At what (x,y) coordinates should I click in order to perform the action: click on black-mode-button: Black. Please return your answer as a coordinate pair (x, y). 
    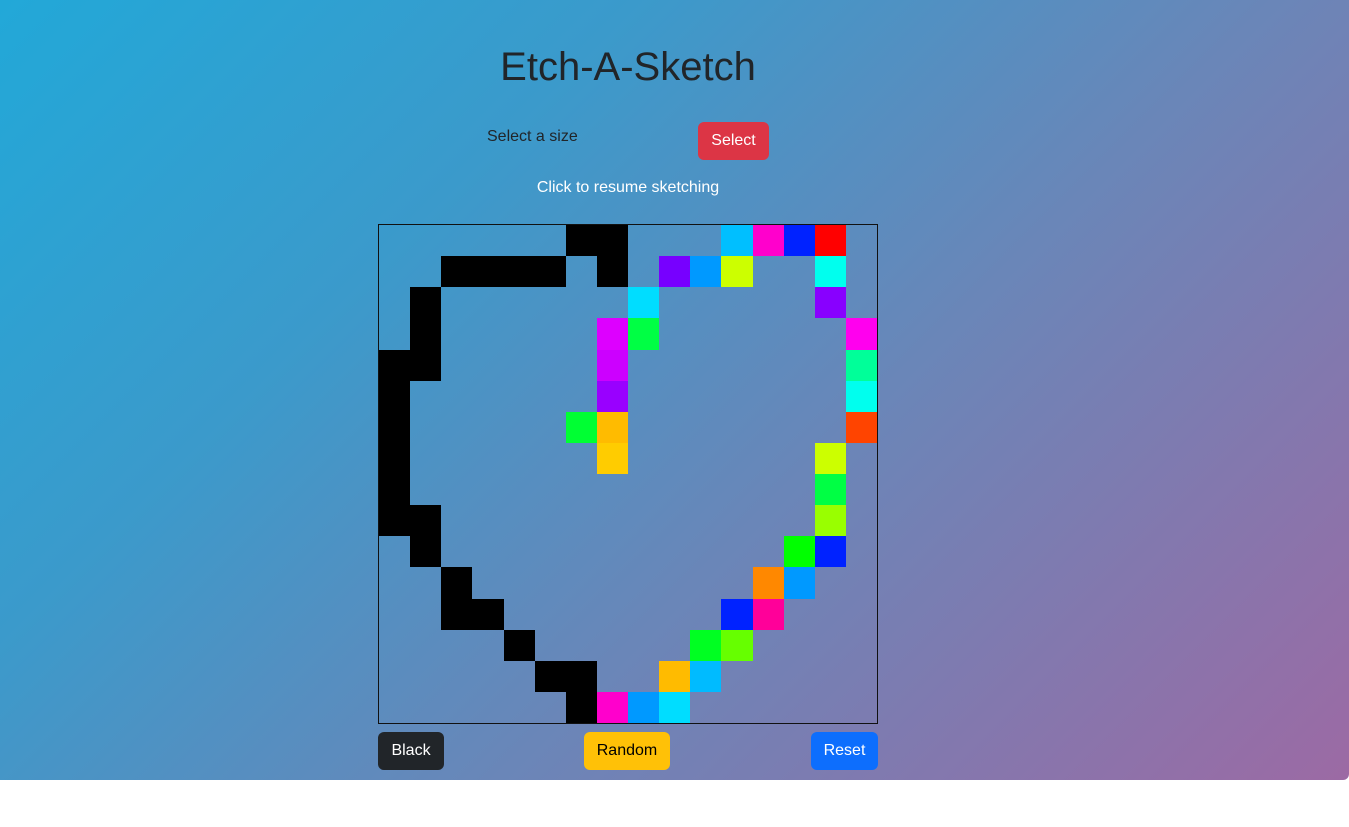
    Looking at the image, I should click on (411, 751).